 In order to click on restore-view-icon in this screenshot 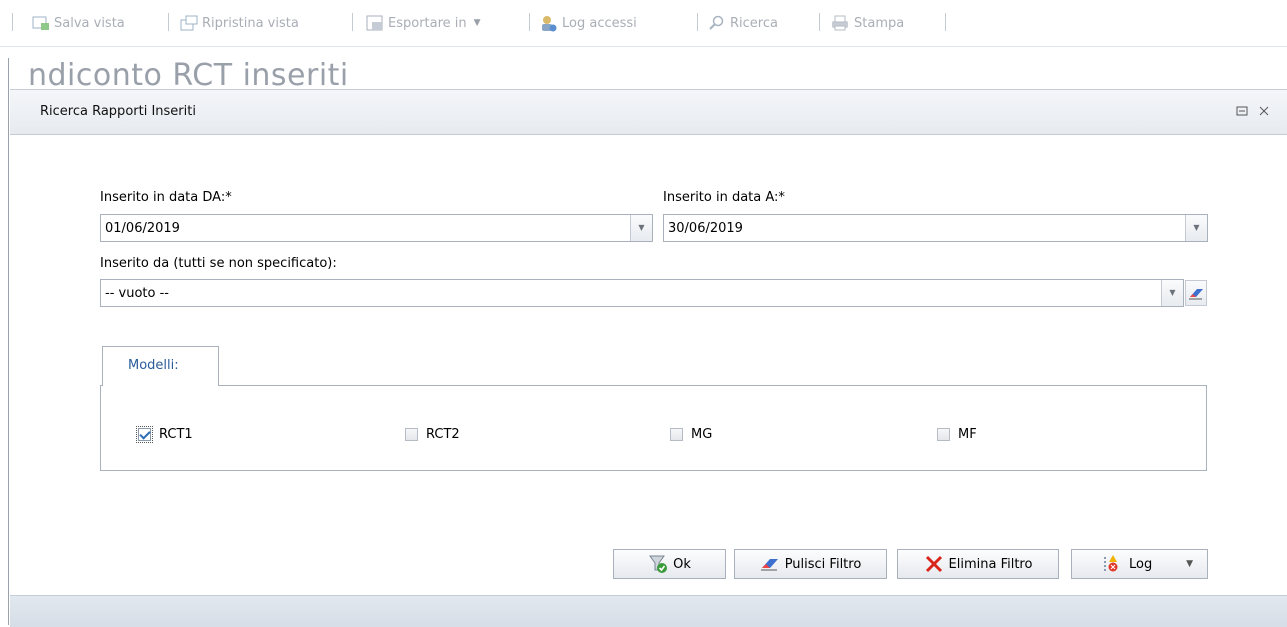, I will do `click(189, 23)`.